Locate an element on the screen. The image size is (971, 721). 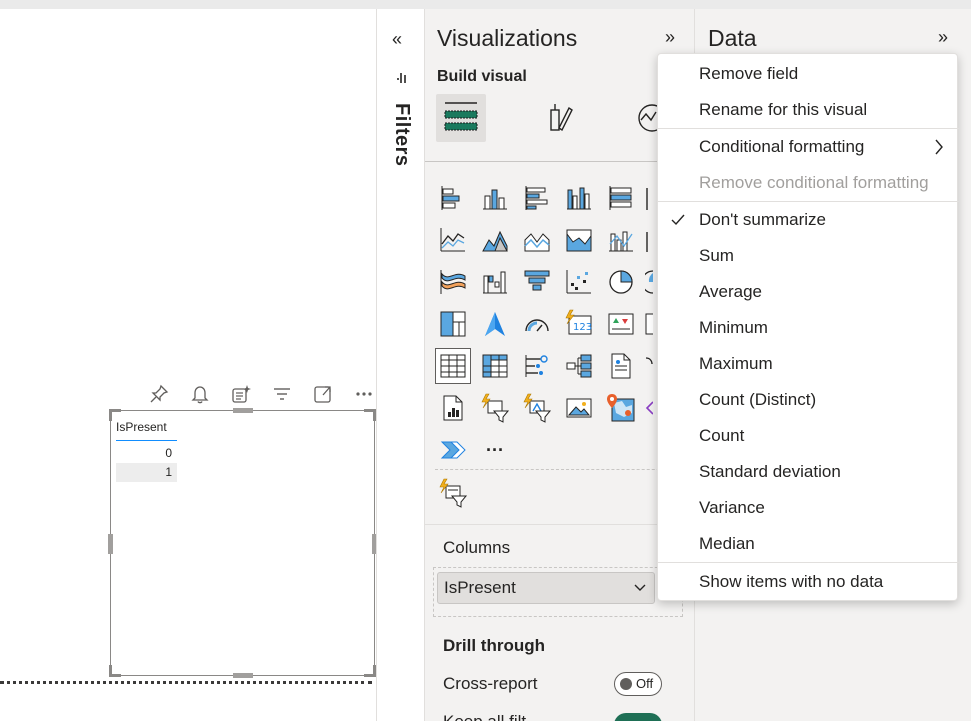
resize-handle-top is located at coordinates (243, 410).